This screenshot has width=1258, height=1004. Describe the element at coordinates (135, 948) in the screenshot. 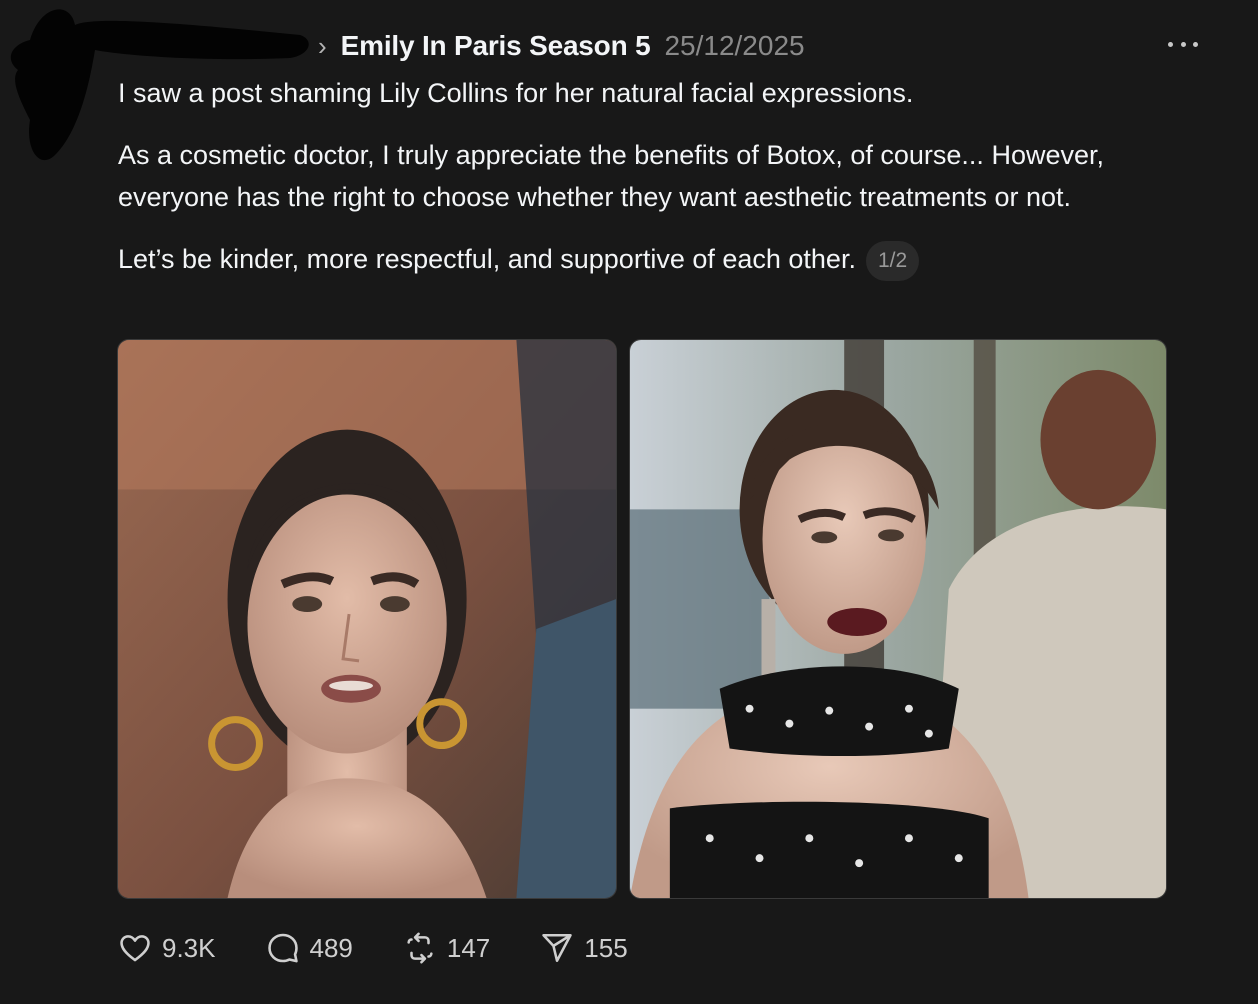

I see `heart-icon` at that location.